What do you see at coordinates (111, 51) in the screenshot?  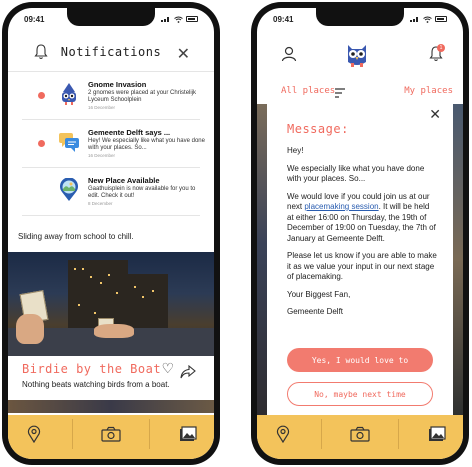 I see `page-title: Notifications` at bounding box center [111, 51].